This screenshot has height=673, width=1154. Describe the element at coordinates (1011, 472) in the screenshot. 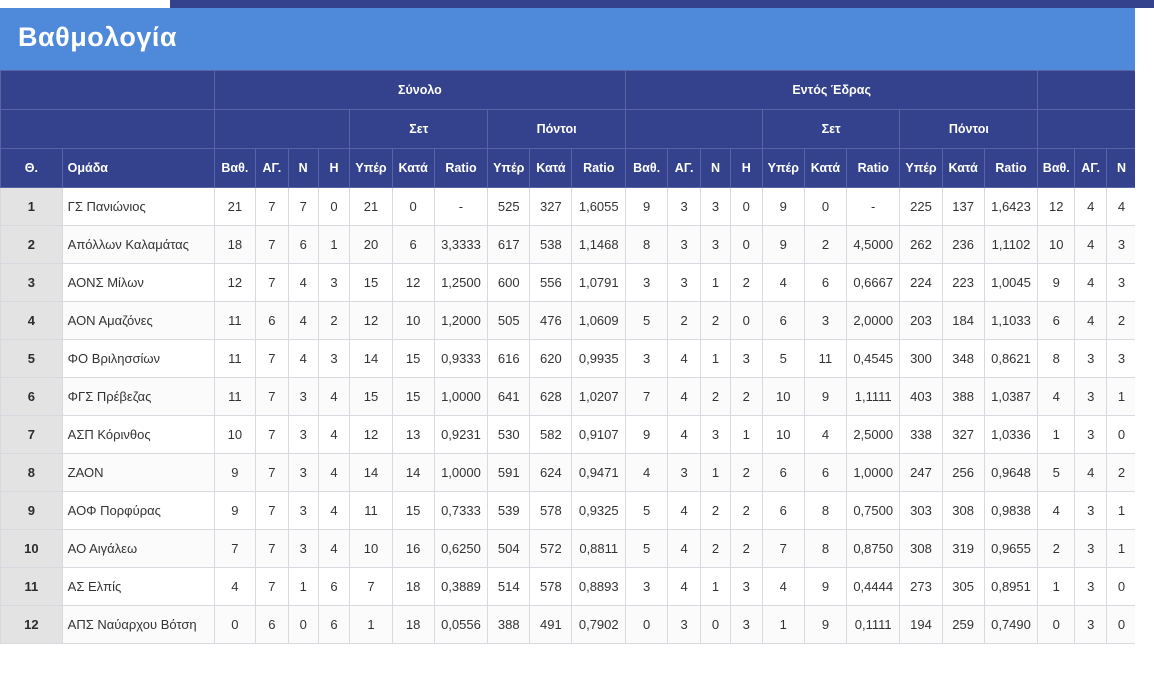

I see `home-stat-cell: 0,9648` at that location.